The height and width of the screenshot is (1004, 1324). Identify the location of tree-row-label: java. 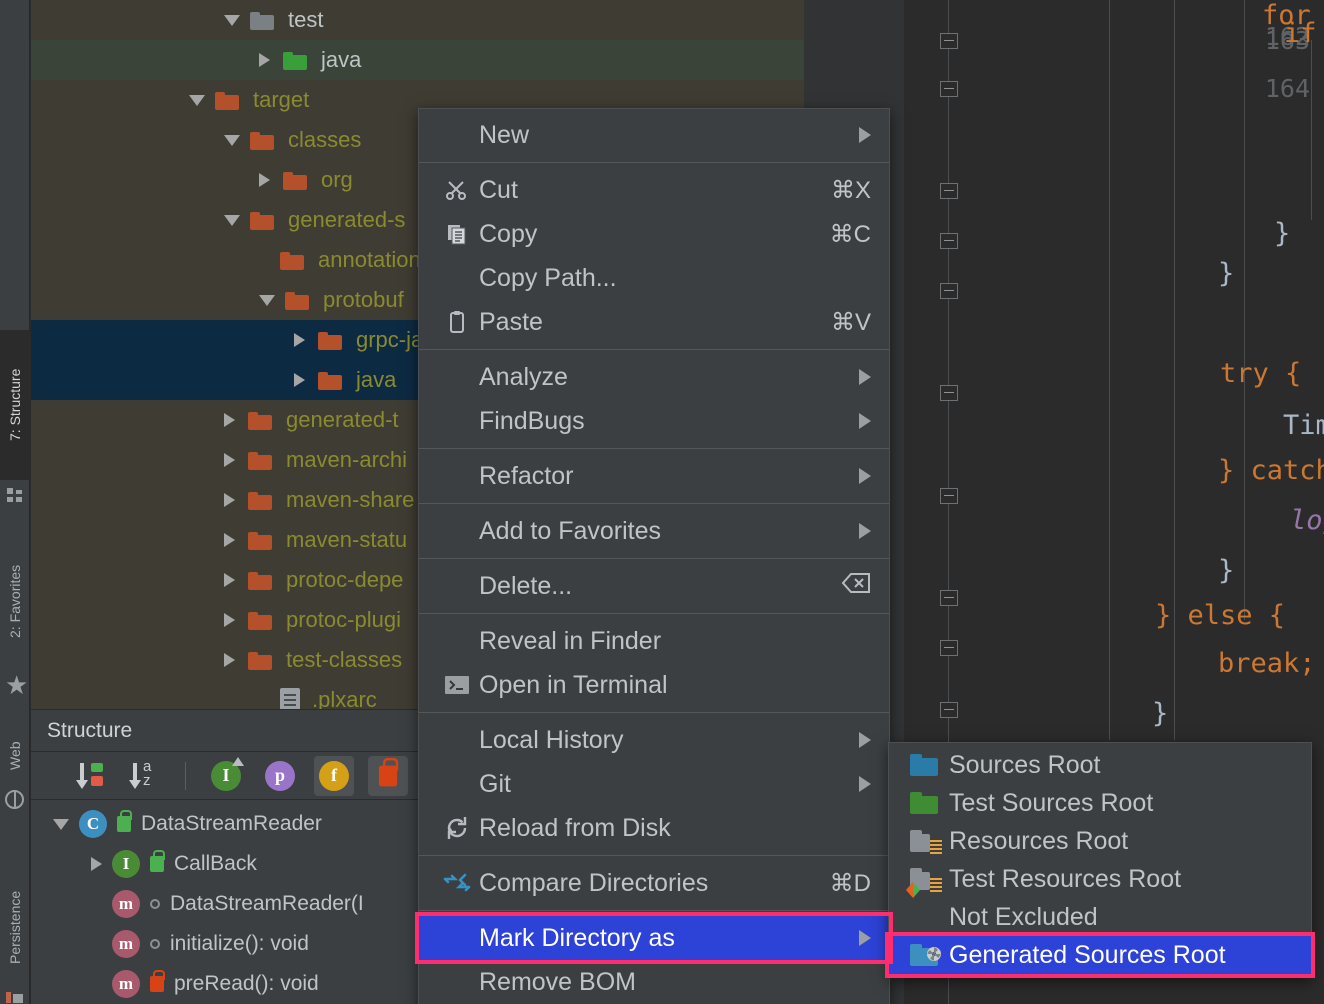
(376, 379).